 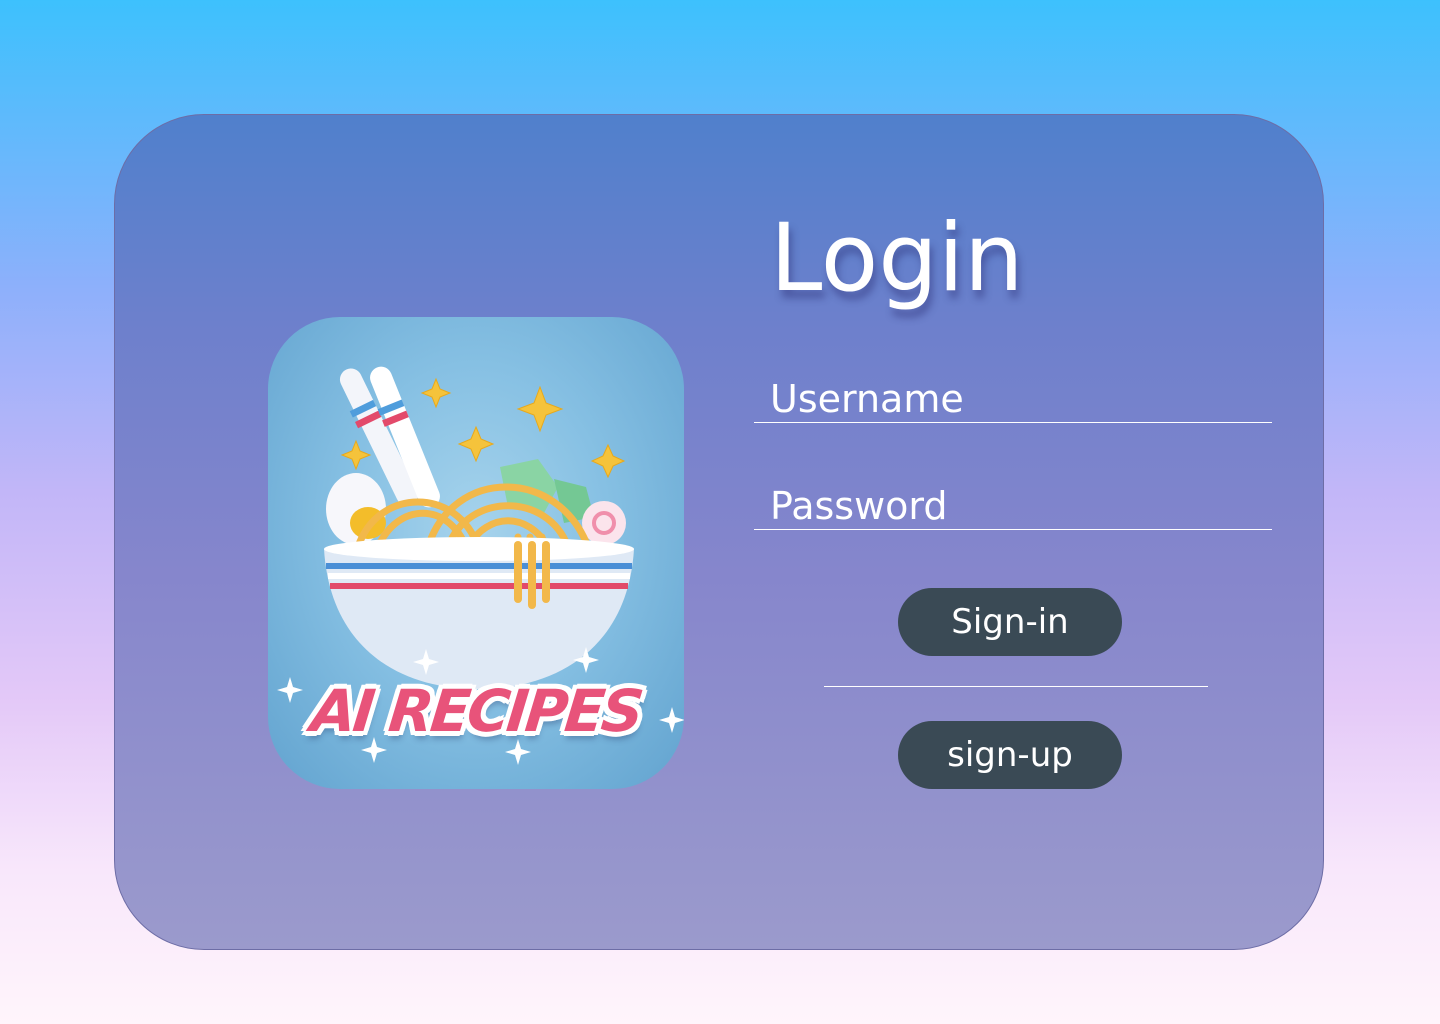 What do you see at coordinates (476, 711) in the screenshot?
I see `logo-text: AI RECIPES` at bounding box center [476, 711].